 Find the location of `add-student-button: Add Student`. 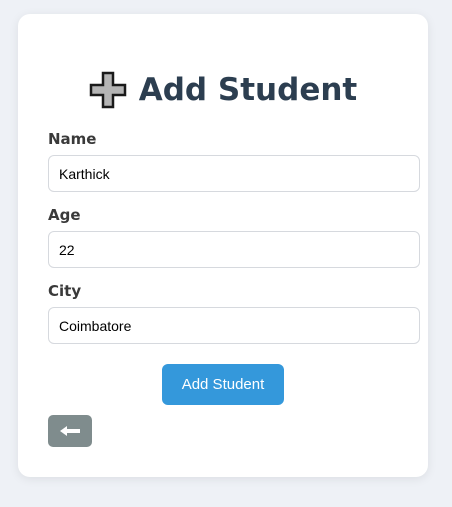

add-student-button: Add Student is located at coordinates (223, 384).